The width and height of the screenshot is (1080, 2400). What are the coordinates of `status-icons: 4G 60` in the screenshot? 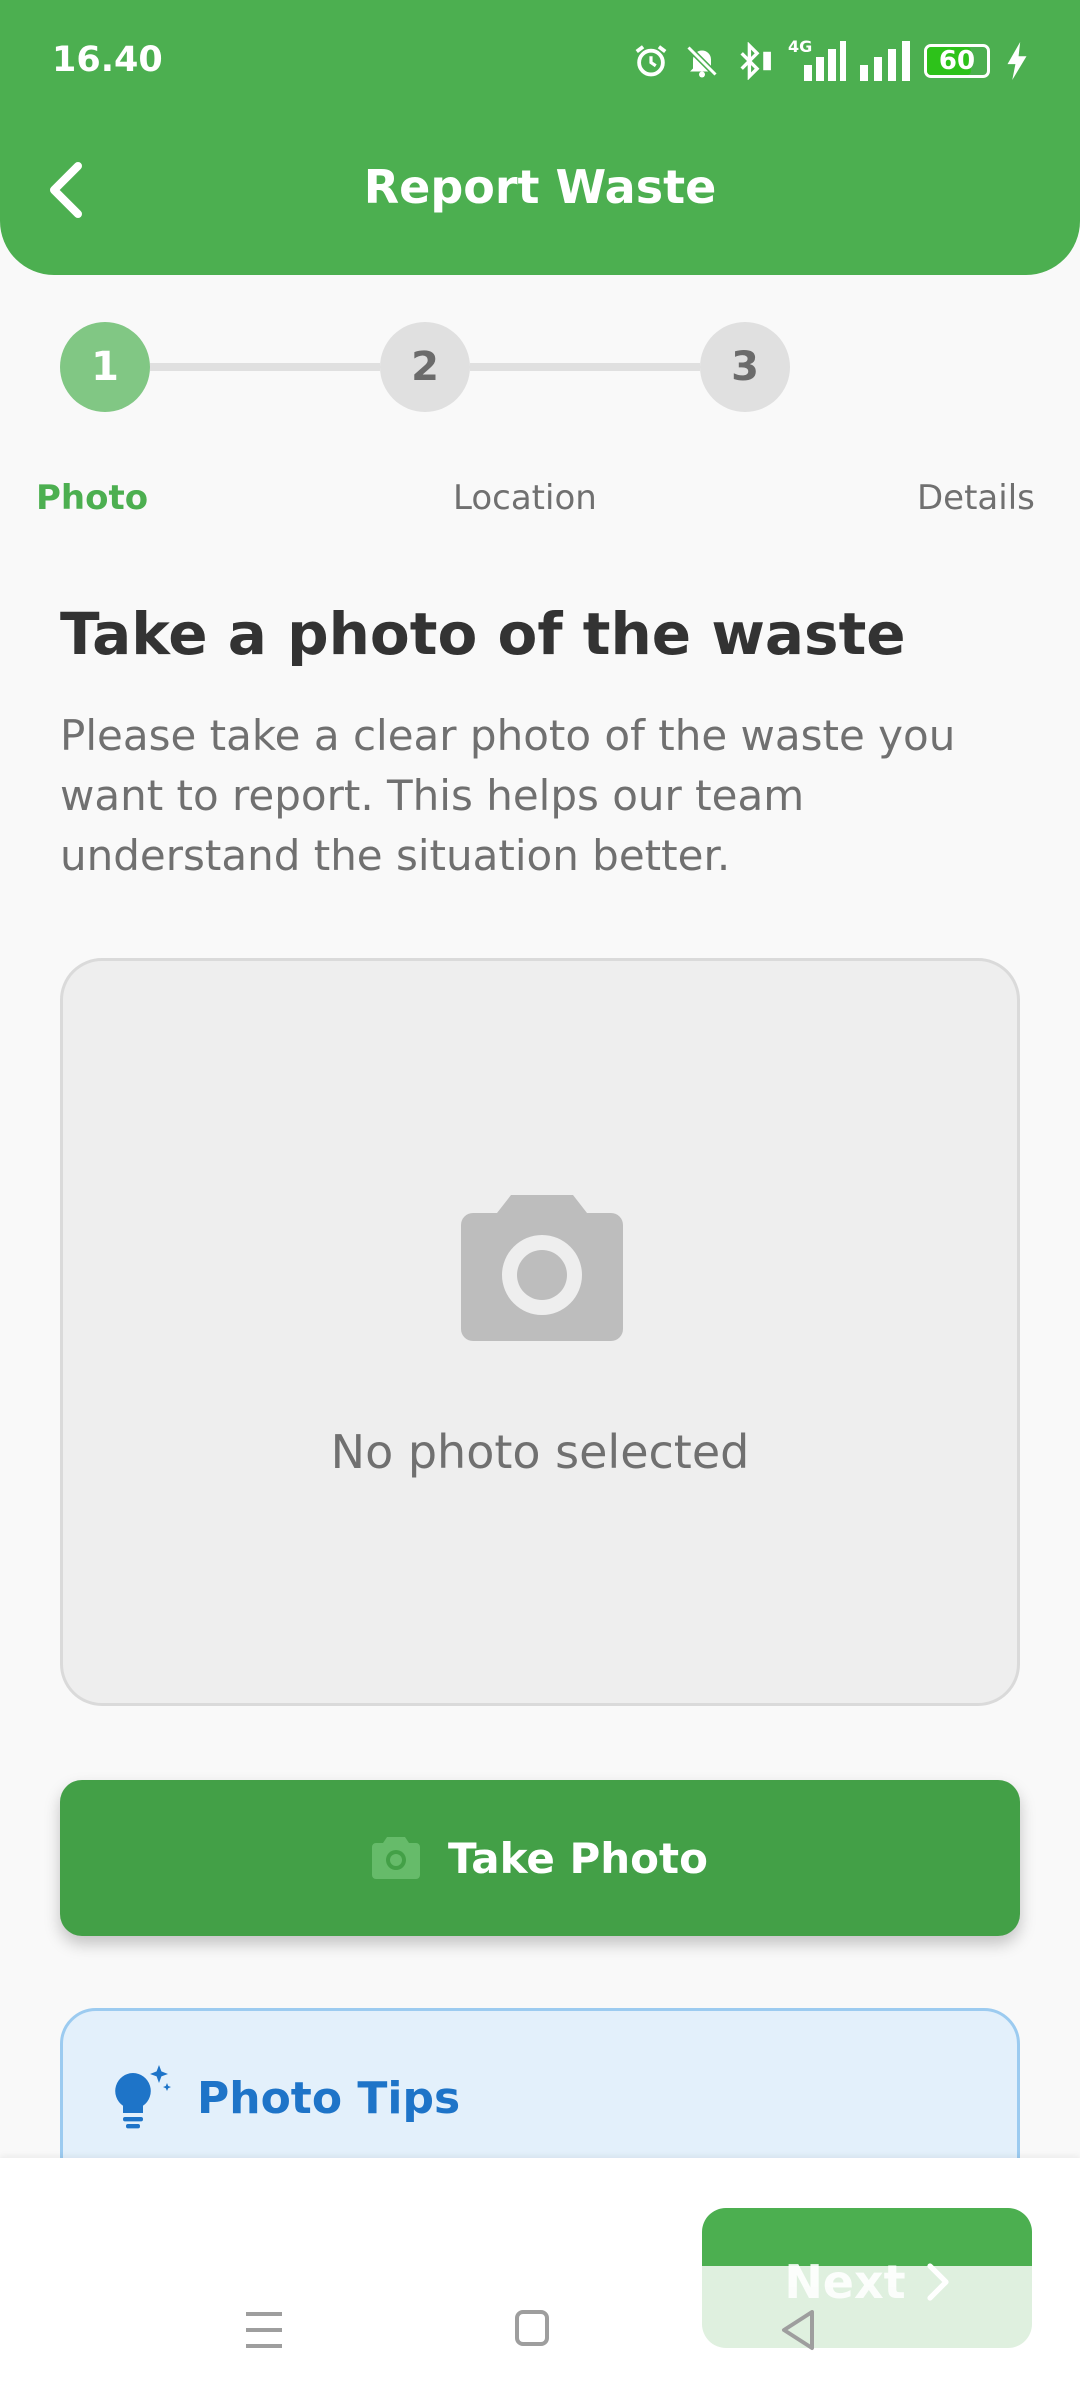 It's located at (831, 60).